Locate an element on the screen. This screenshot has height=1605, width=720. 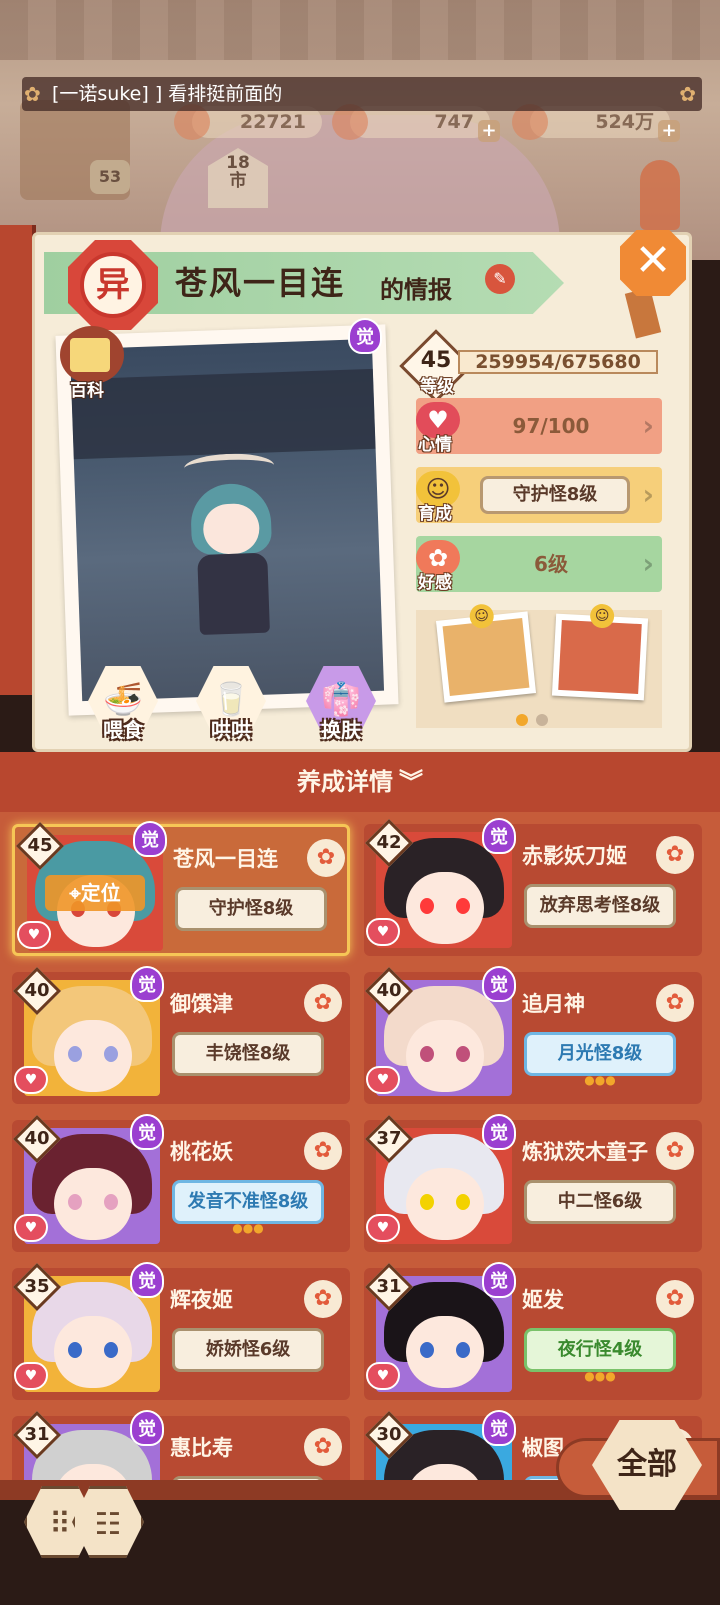
title-suffix: 的情报 is located at coordinates (416, 290).